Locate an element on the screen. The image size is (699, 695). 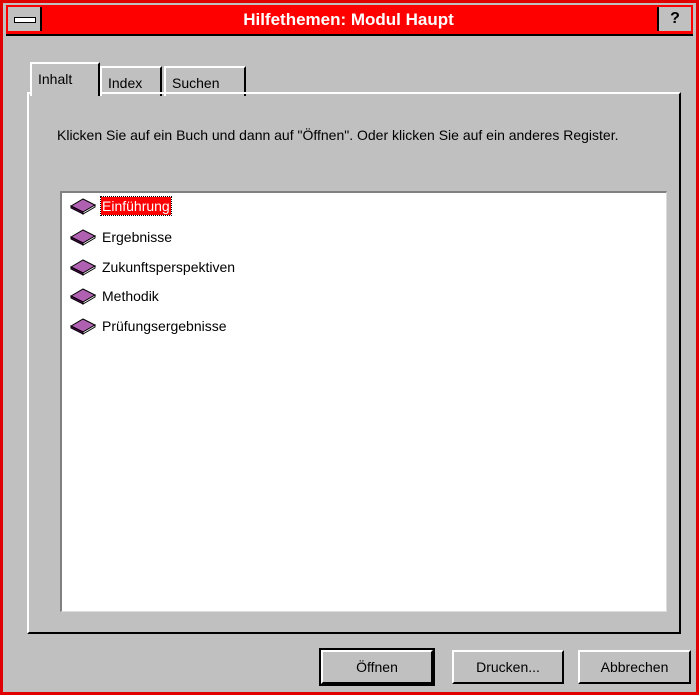
tab-suchen-label: Suchen is located at coordinates (196, 83).